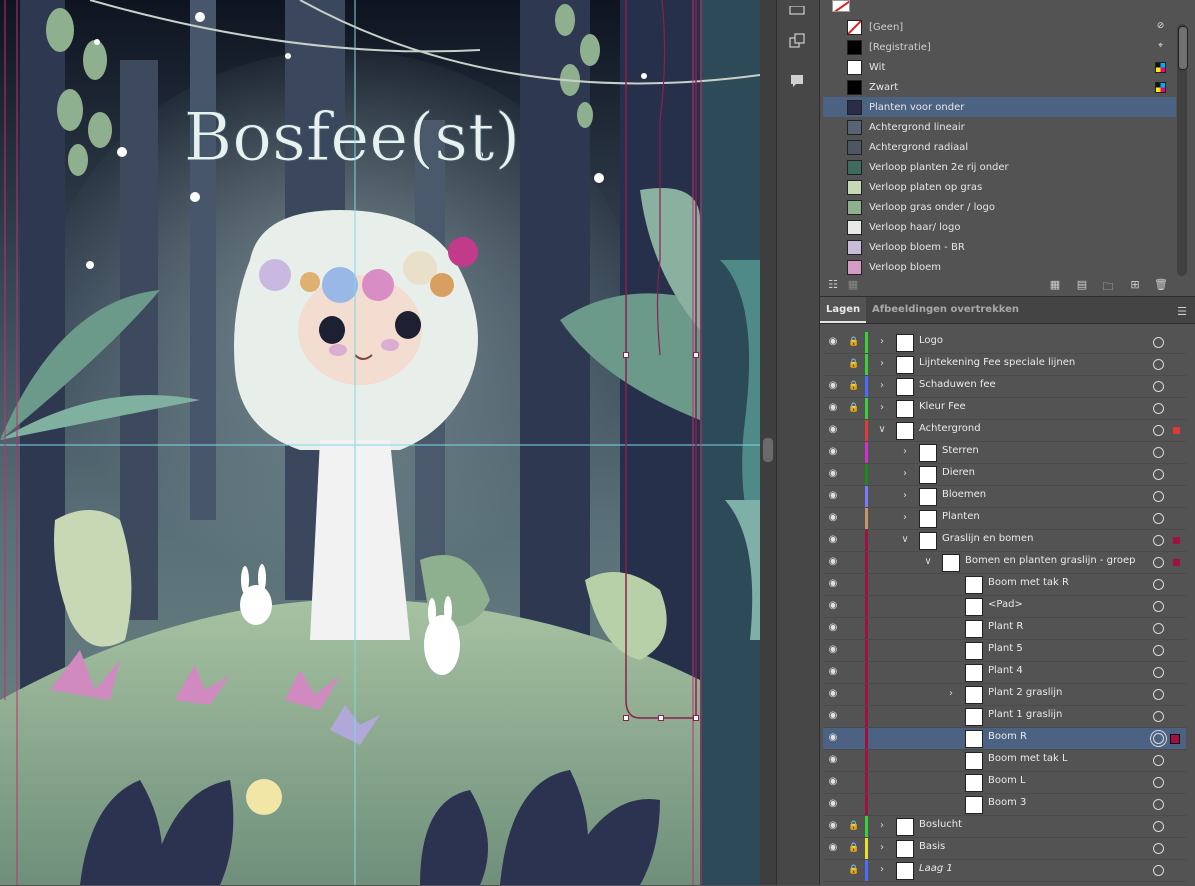 The width and height of the screenshot is (1195, 886). I want to click on swatch-row: [Geen] ⊘, so click(999, 27).